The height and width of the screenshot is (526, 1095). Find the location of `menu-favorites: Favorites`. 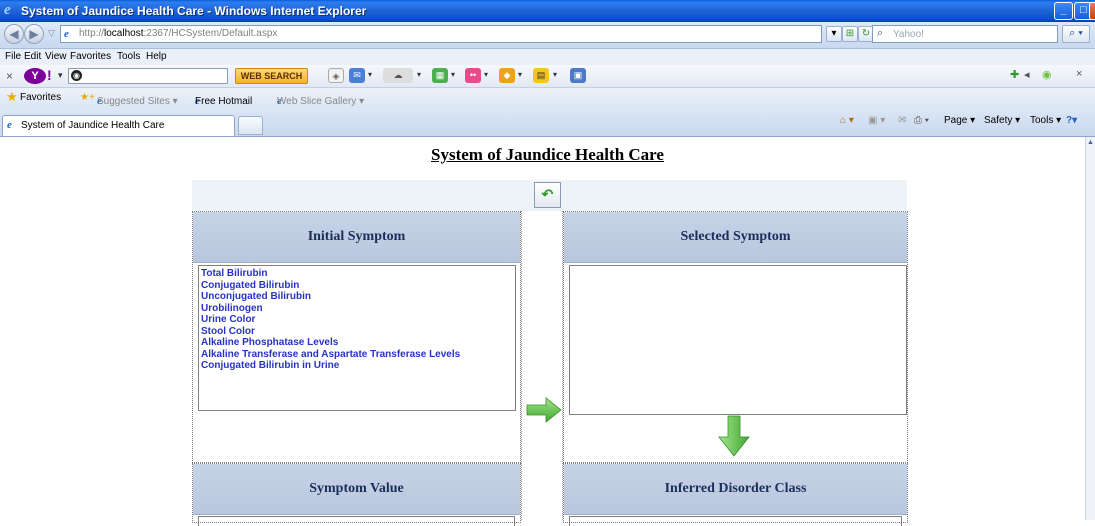

menu-favorites: Favorites is located at coordinates (90, 56).